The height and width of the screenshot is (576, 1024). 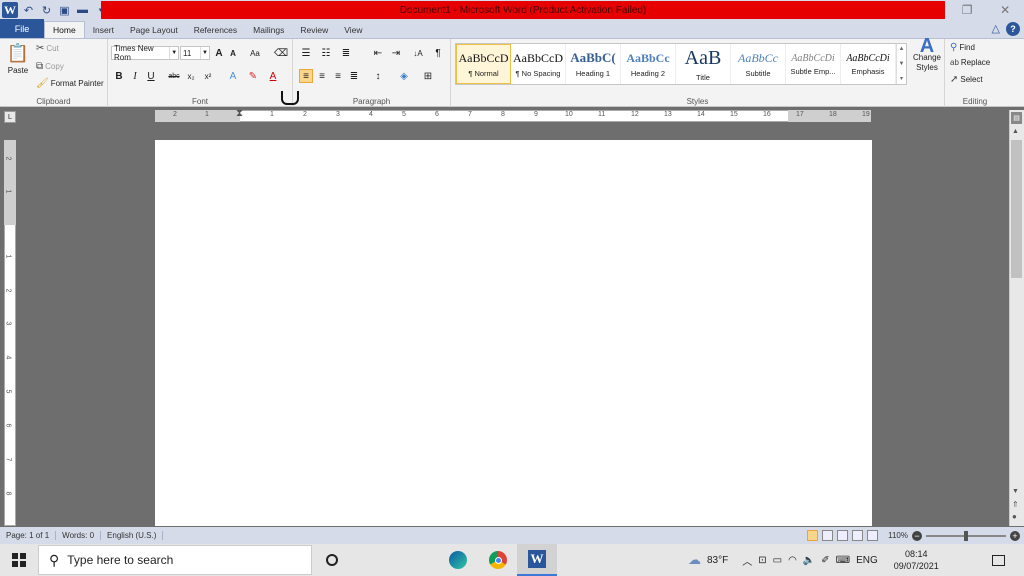 What do you see at coordinates (70, 83) in the screenshot?
I see `format-painter-button: 🖌 Format Painter` at bounding box center [70, 83].